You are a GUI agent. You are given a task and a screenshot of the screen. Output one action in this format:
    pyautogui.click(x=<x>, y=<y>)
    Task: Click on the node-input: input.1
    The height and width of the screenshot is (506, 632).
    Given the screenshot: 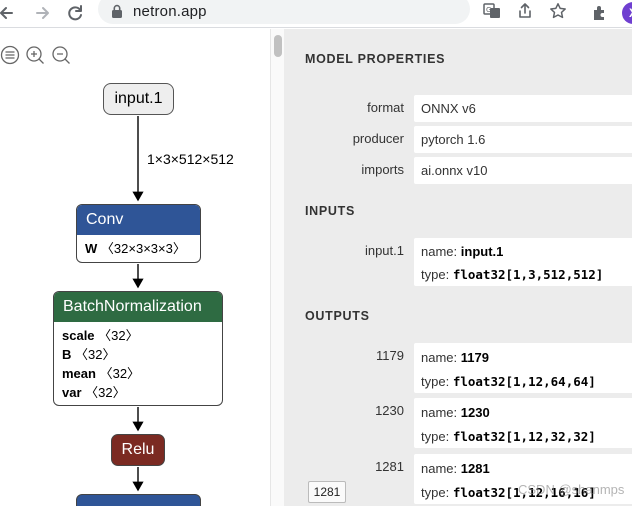 What is the action you would take?
    pyautogui.click(x=138, y=99)
    